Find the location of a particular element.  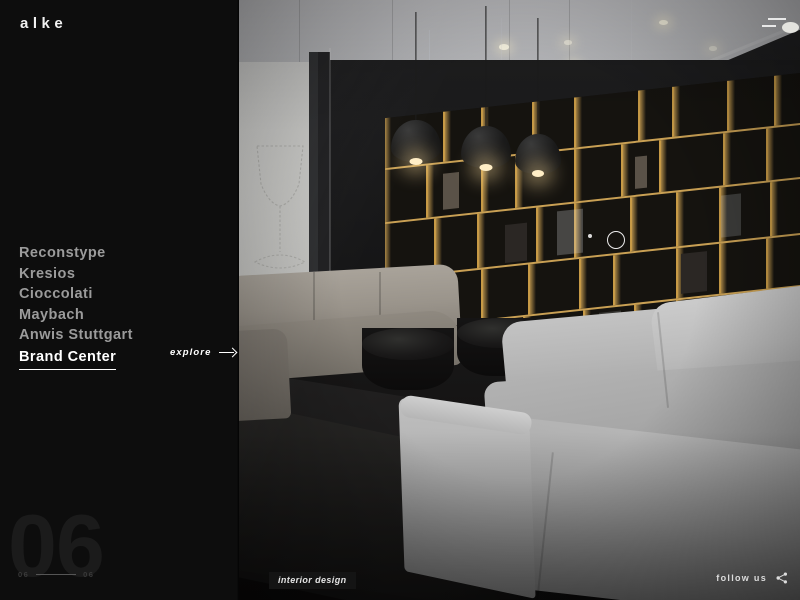

brand-logo: alke is located at coordinates (43, 23).